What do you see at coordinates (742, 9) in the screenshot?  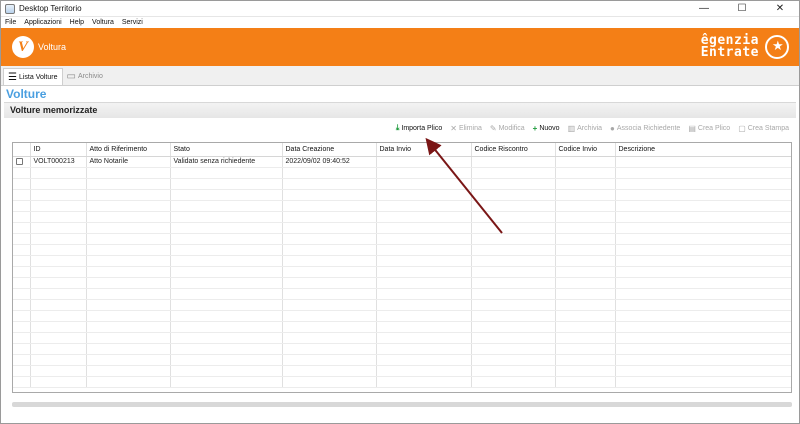 I see `maximize-button: ☐` at bounding box center [742, 9].